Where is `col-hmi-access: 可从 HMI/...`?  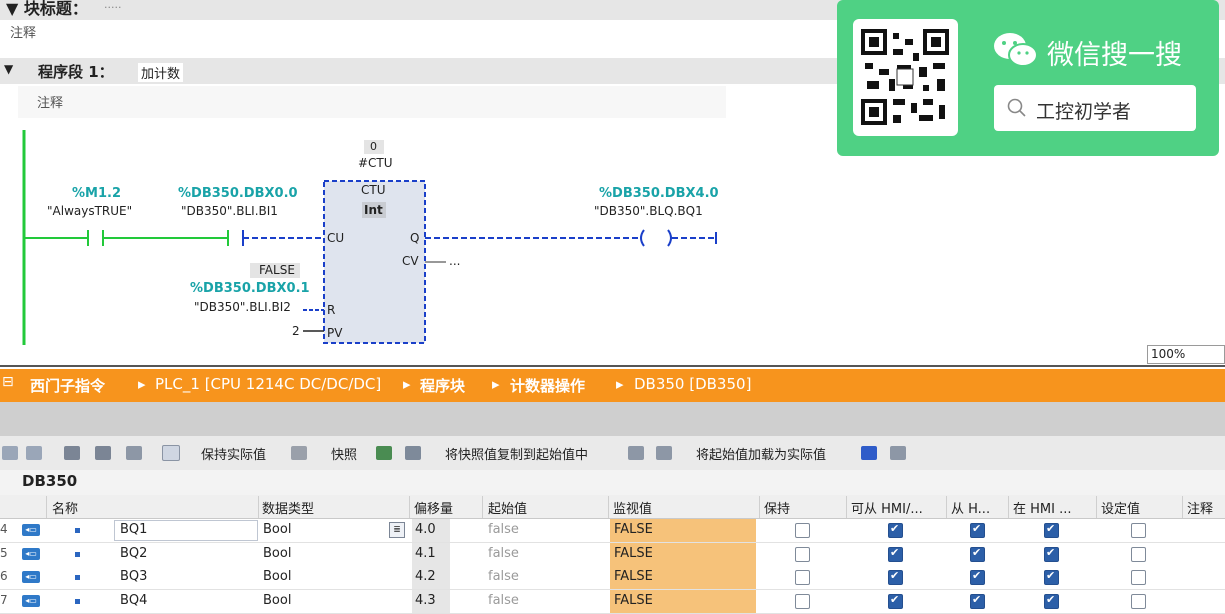 col-hmi-access: 可从 HMI/... is located at coordinates (887, 507).